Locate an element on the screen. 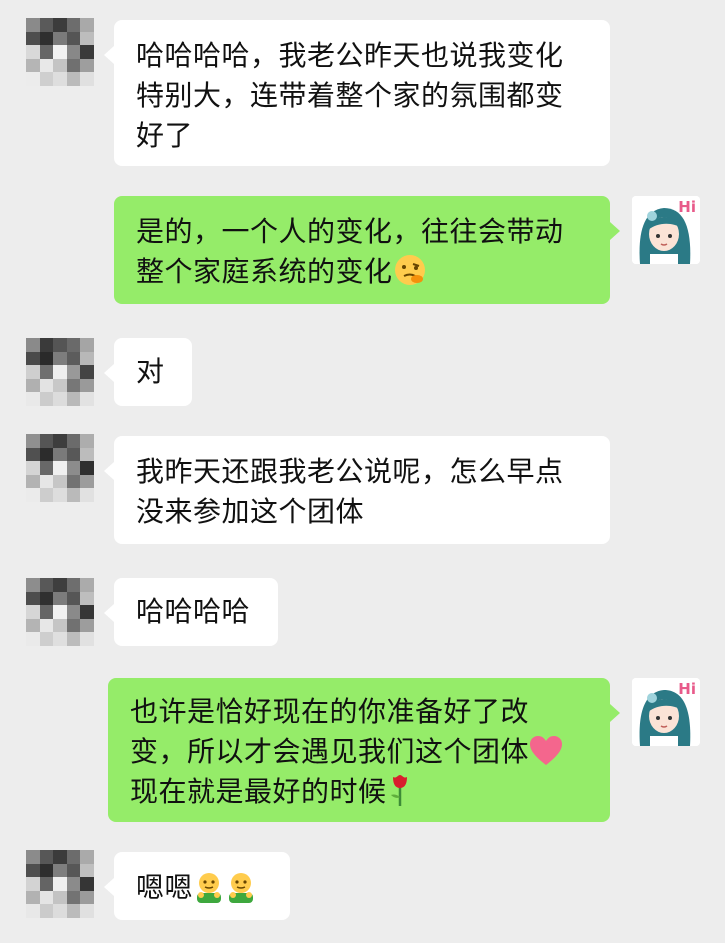 Image resolution: width=725 pixels, height=943 pixels. message-text: 现在就是最好的时候 is located at coordinates (258, 791).